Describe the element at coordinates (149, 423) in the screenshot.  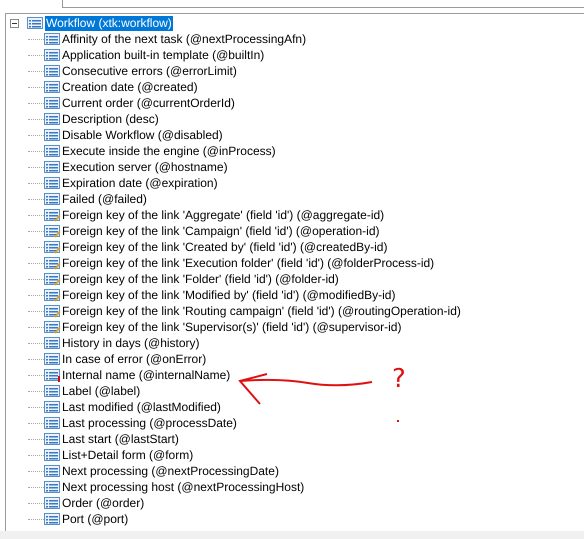
I see `tree-item: Last processing (@processDate)` at that location.